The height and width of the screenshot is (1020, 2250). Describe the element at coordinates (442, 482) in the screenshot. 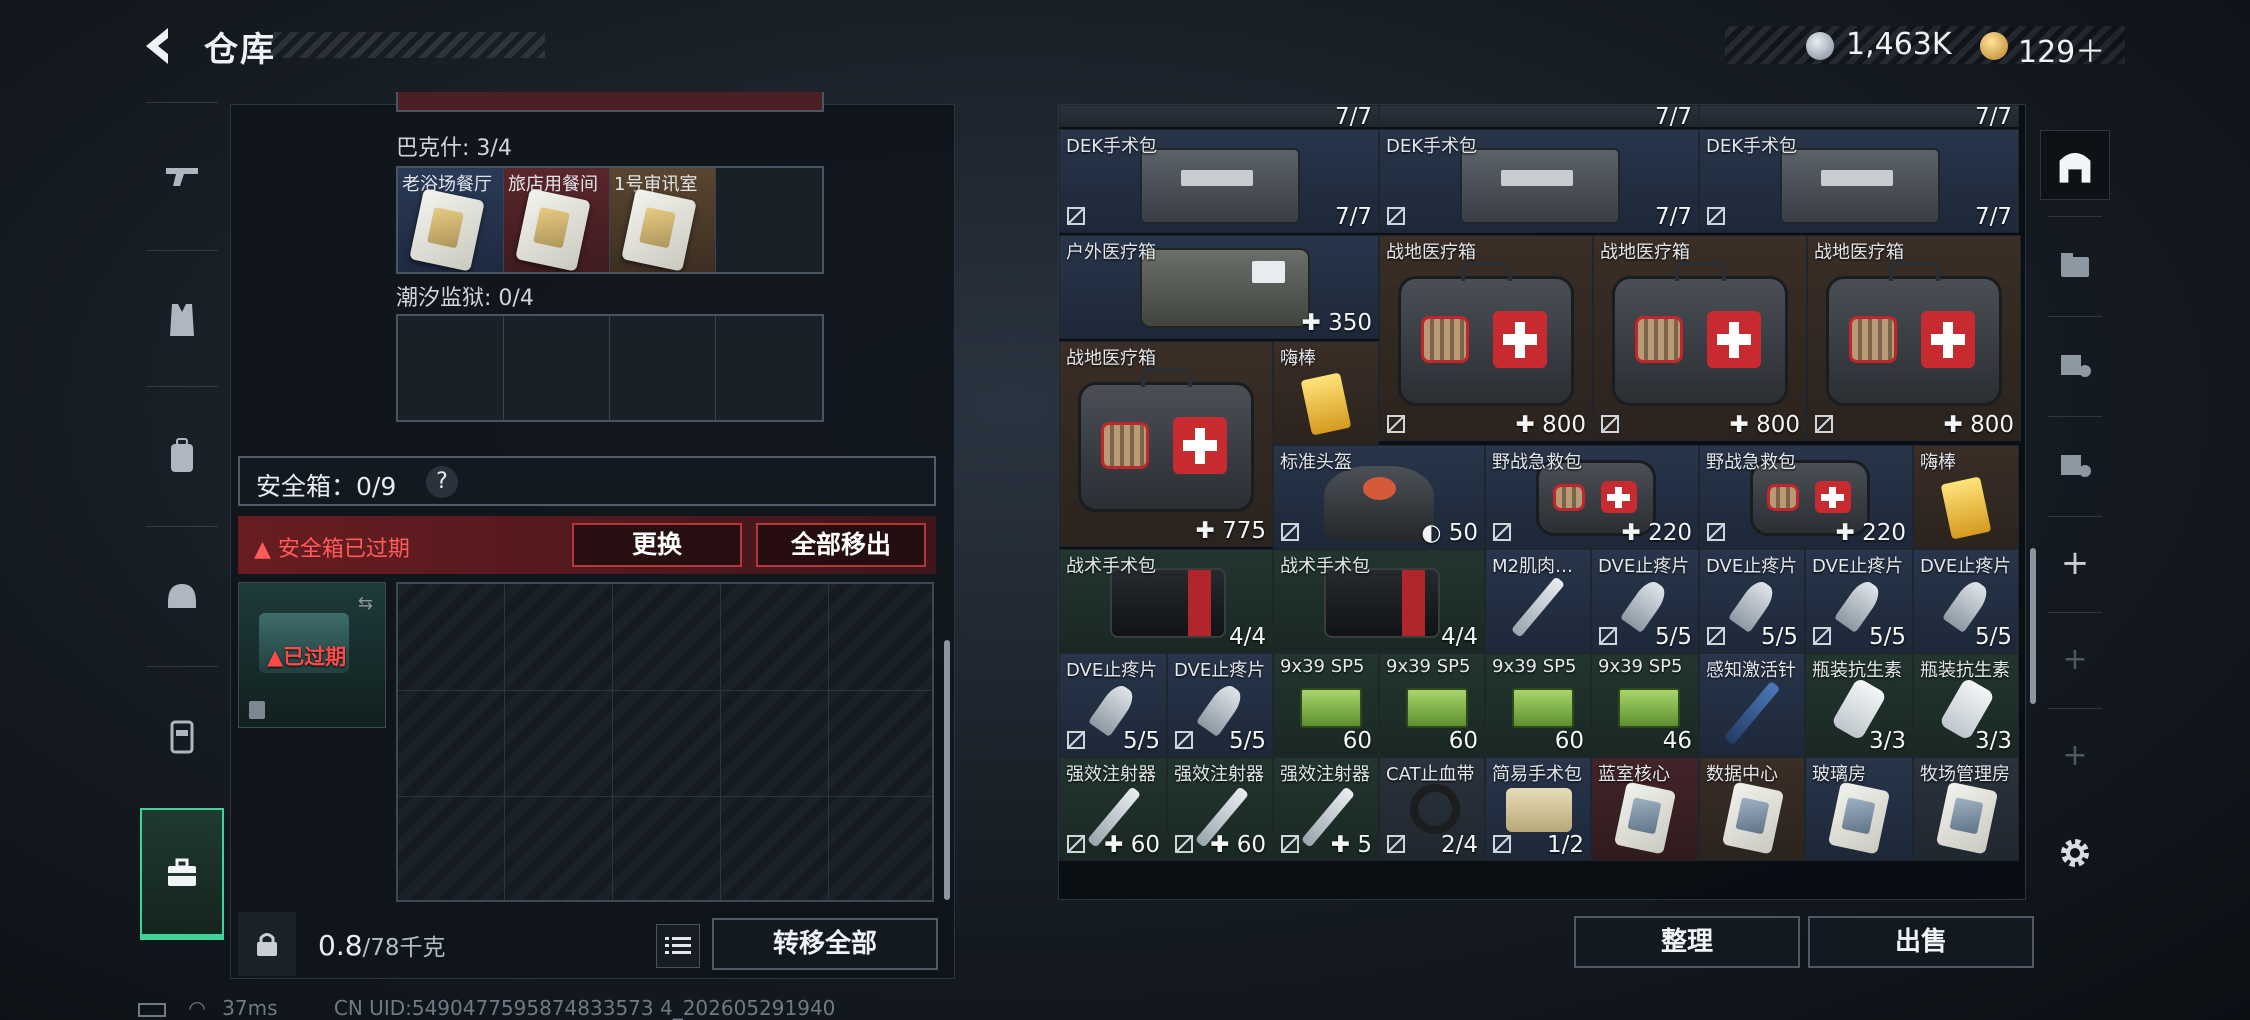

I see `help-icon: ?` at that location.